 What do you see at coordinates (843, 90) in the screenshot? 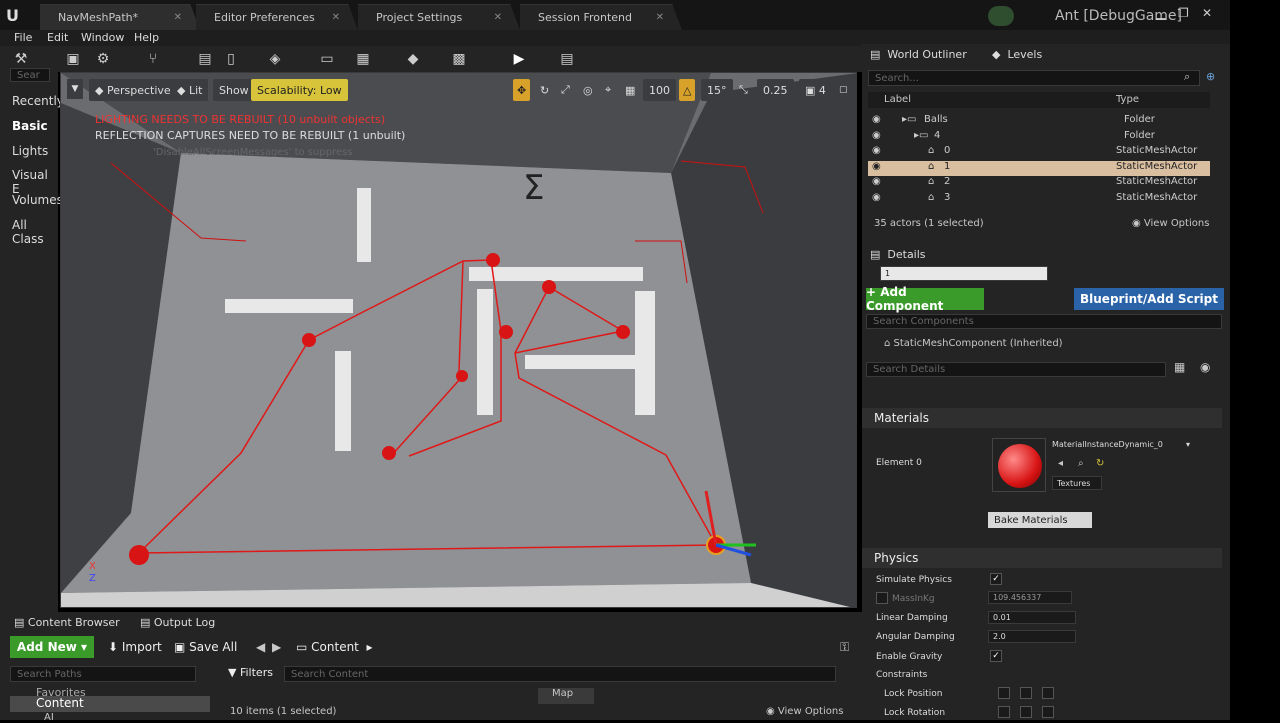
I see `maximize-viewport-icon: ▢` at bounding box center [843, 90].